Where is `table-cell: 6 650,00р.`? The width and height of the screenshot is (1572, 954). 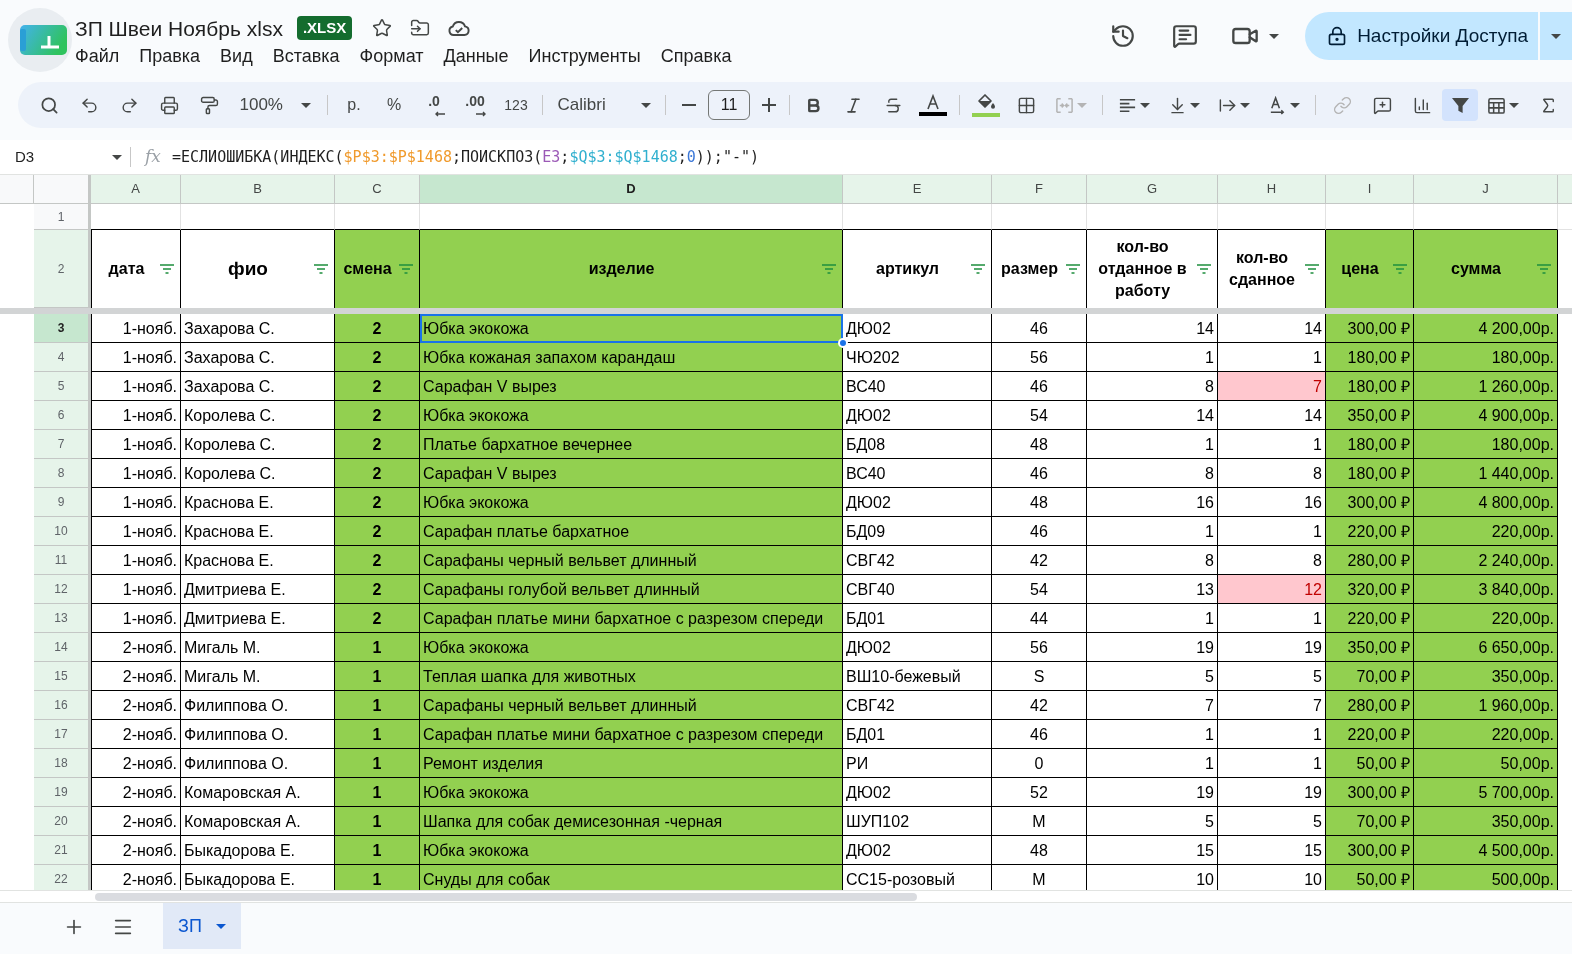 table-cell: 6 650,00р. is located at coordinates (1486, 647).